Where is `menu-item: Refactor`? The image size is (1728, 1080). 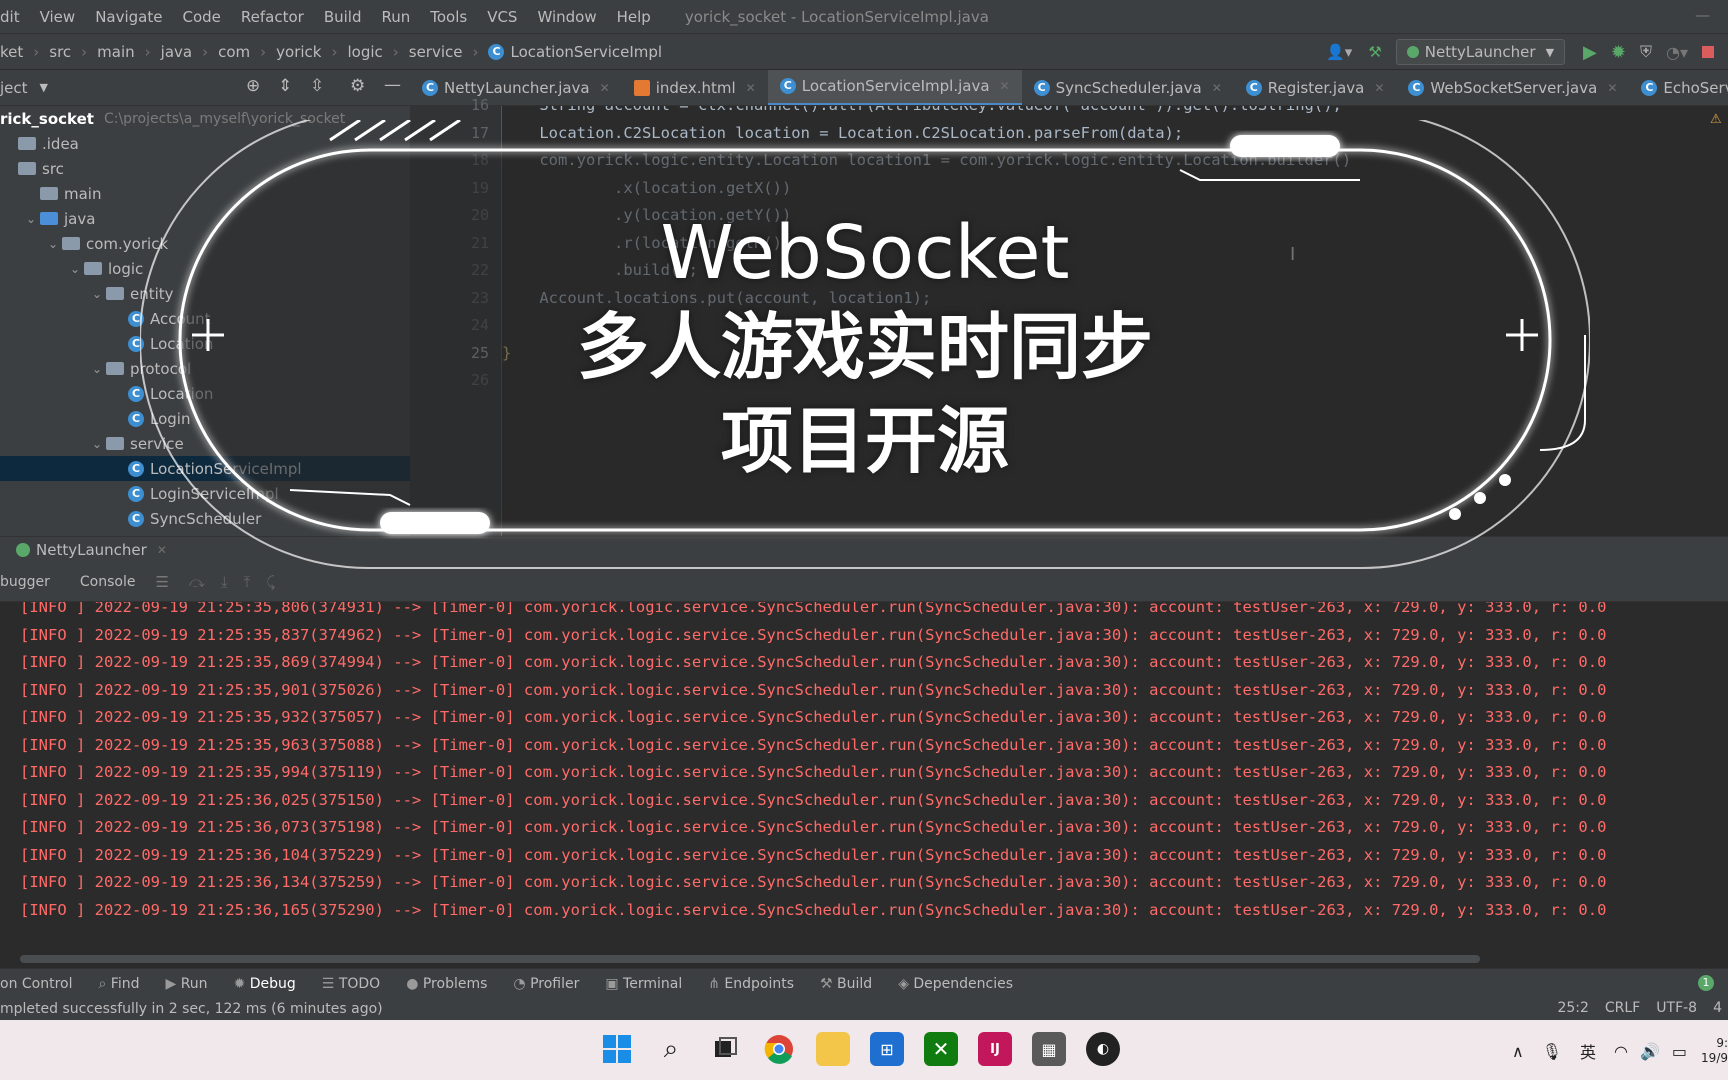 menu-item: Refactor is located at coordinates (272, 17).